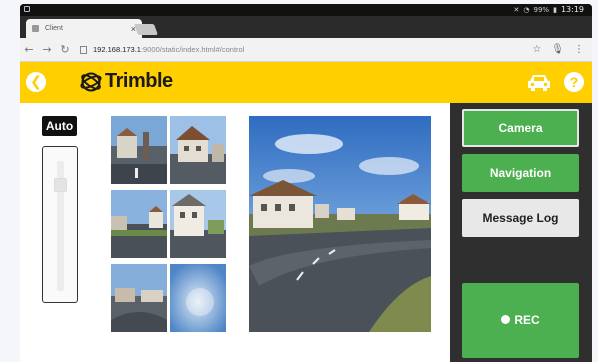 This screenshot has height=362, width=598. Describe the element at coordinates (29, 49) in the screenshot. I see `back-arrow-icon: ←` at that location.